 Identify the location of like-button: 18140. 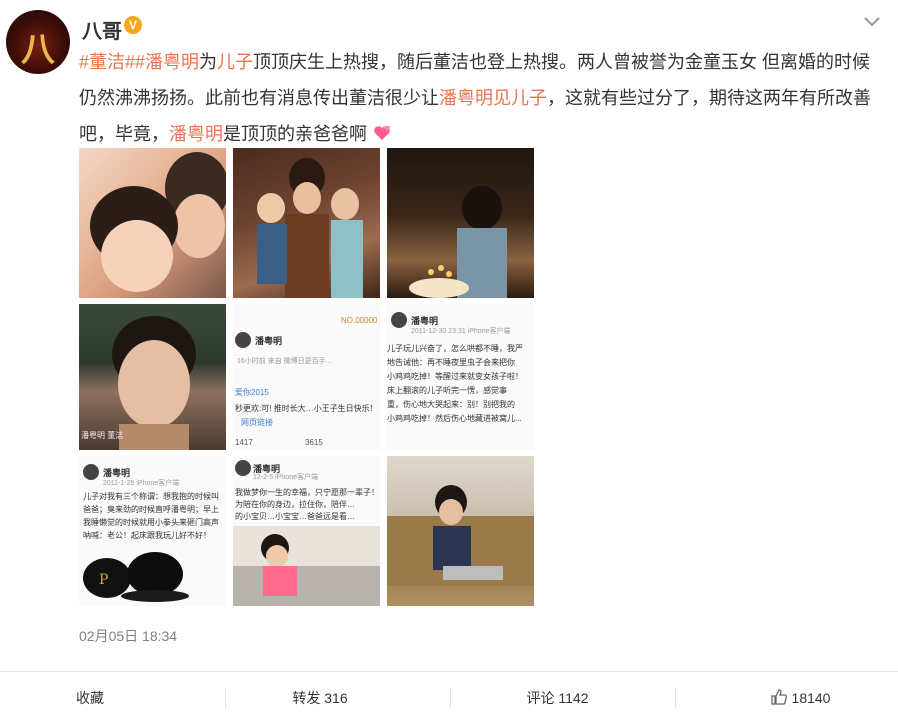
(800, 698).